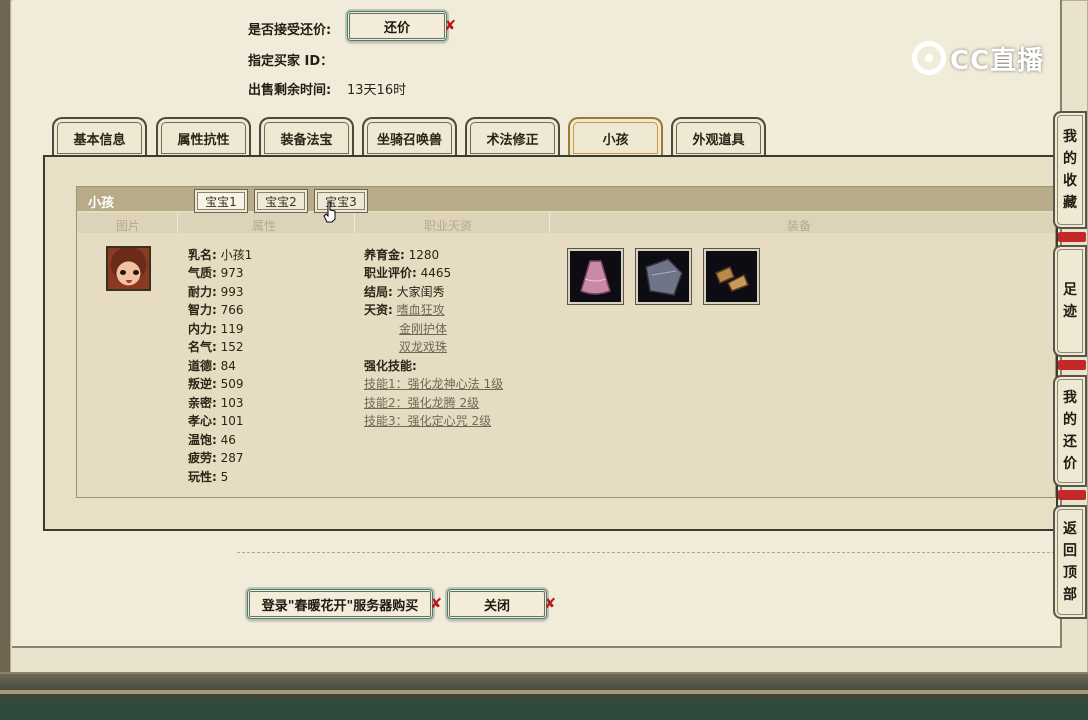 This screenshot has width=1088, height=720. What do you see at coordinates (1070, 170) in the screenshot?
I see `side-nav-favorites: 我 的 收 藏` at bounding box center [1070, 170].